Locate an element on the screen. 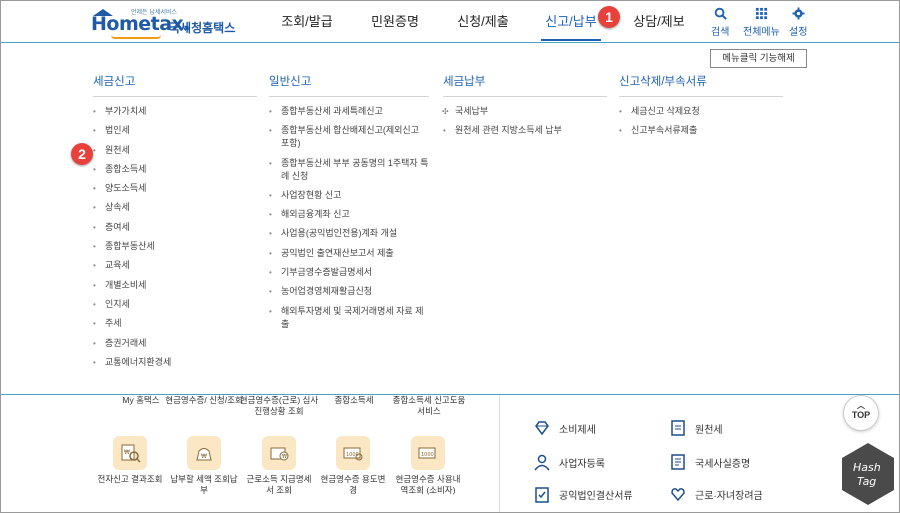 The image size is (900, 513). menu-item-overseas-investment-submission: 해외투자명세 및 국제거래명세 자료 제출 is located at coordinates (349, 318).